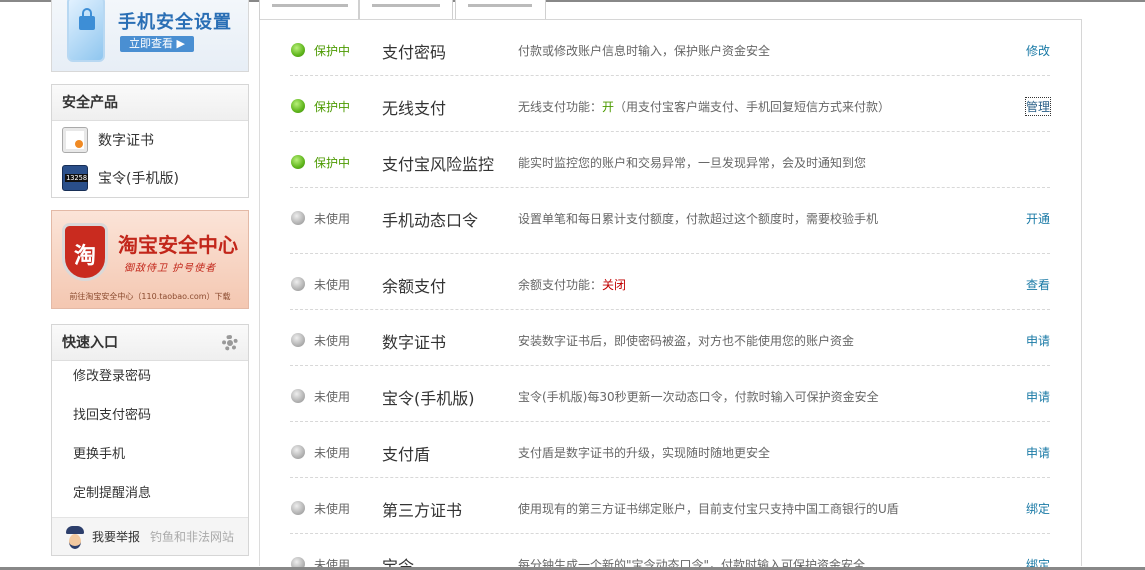  Describe the element at coordinates (670, 552) in the screenshot. I see `security-row-token: 未使用 宝令 每分钟生成一个新的"宝令动态口令"，付款时输入可保护资金安全 绑定` at that location.